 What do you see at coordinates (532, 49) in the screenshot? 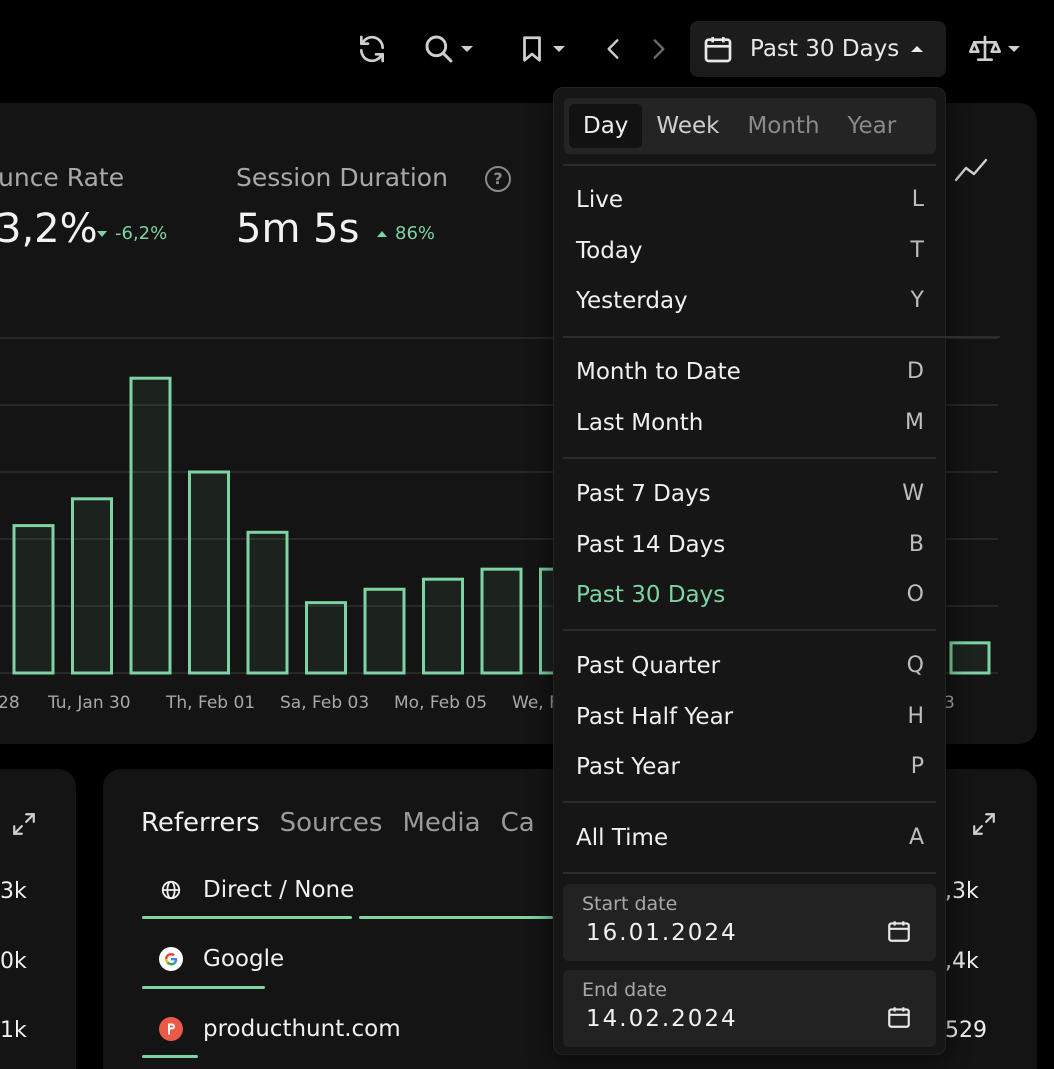
I see `bookmark-icon` at bounding box center [532, 49].